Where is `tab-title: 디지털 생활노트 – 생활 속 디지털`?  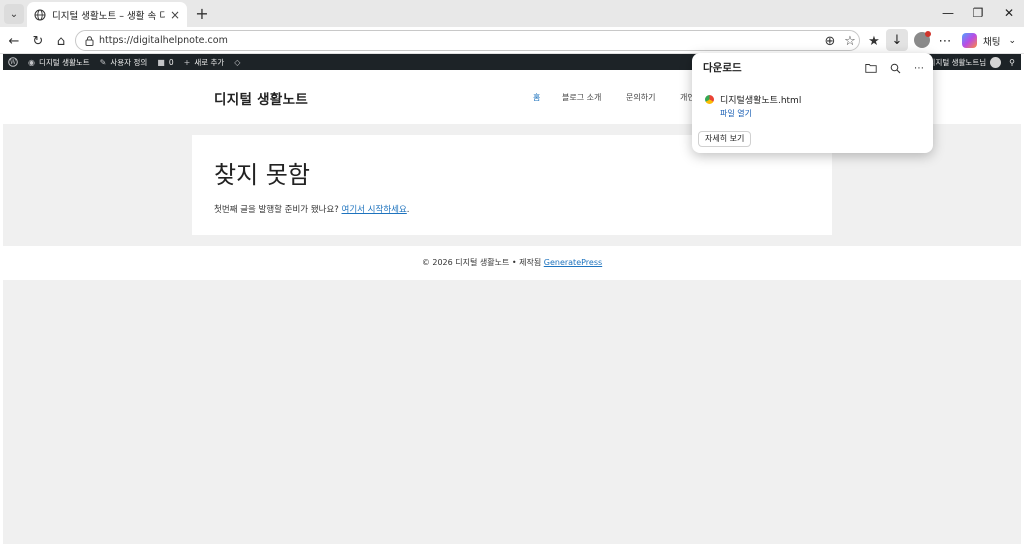
tab-title: 디지털 생활노트 – 생활 속 디지털 is located at coordinates (108, 16).